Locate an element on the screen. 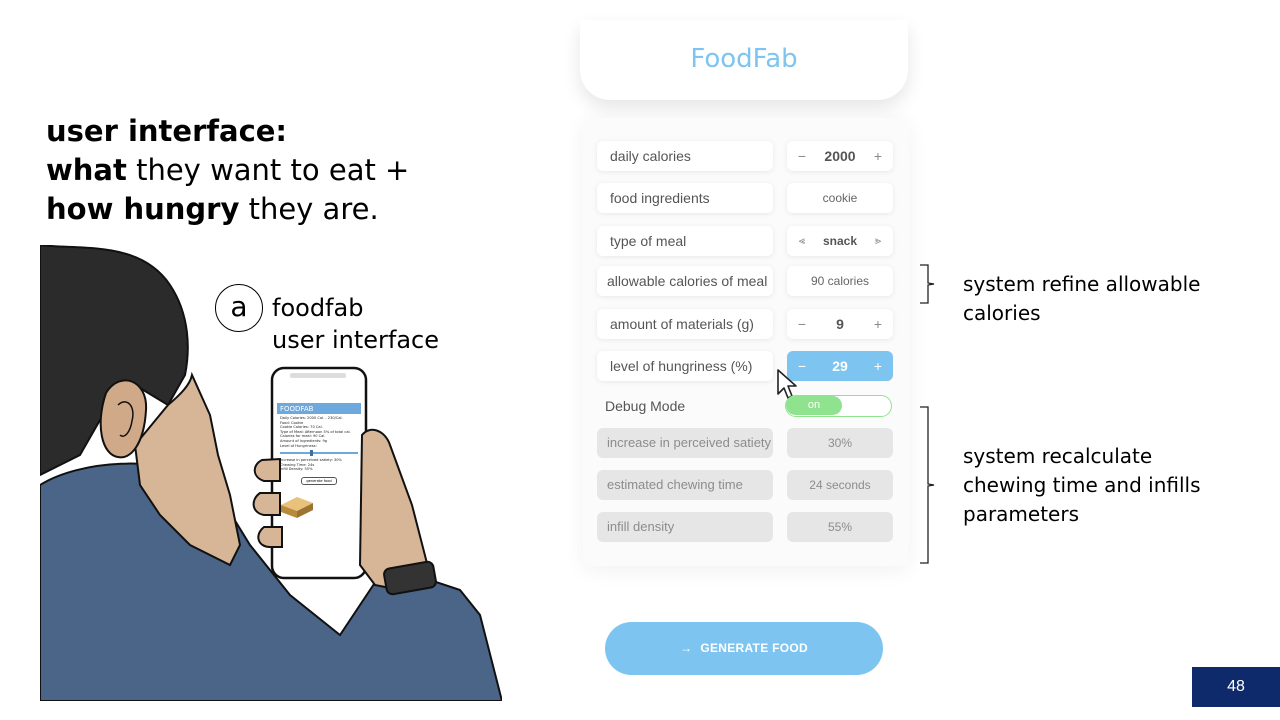 The width and height of the screenshot is (1280, 720). arrow-right-icon: → is located at coordinates (686, 648).